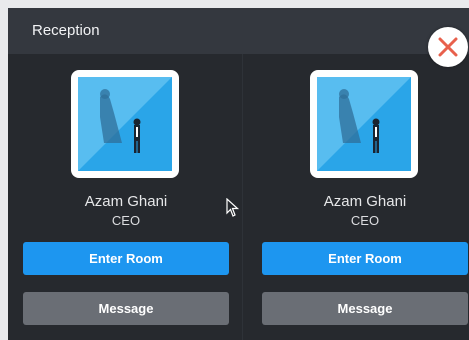 This screenshot has height=340, width=469. What do you see at coordinates (66, 30) in the screenshot?
I see `panel-title: Reception` at bounding box center [66, 30].